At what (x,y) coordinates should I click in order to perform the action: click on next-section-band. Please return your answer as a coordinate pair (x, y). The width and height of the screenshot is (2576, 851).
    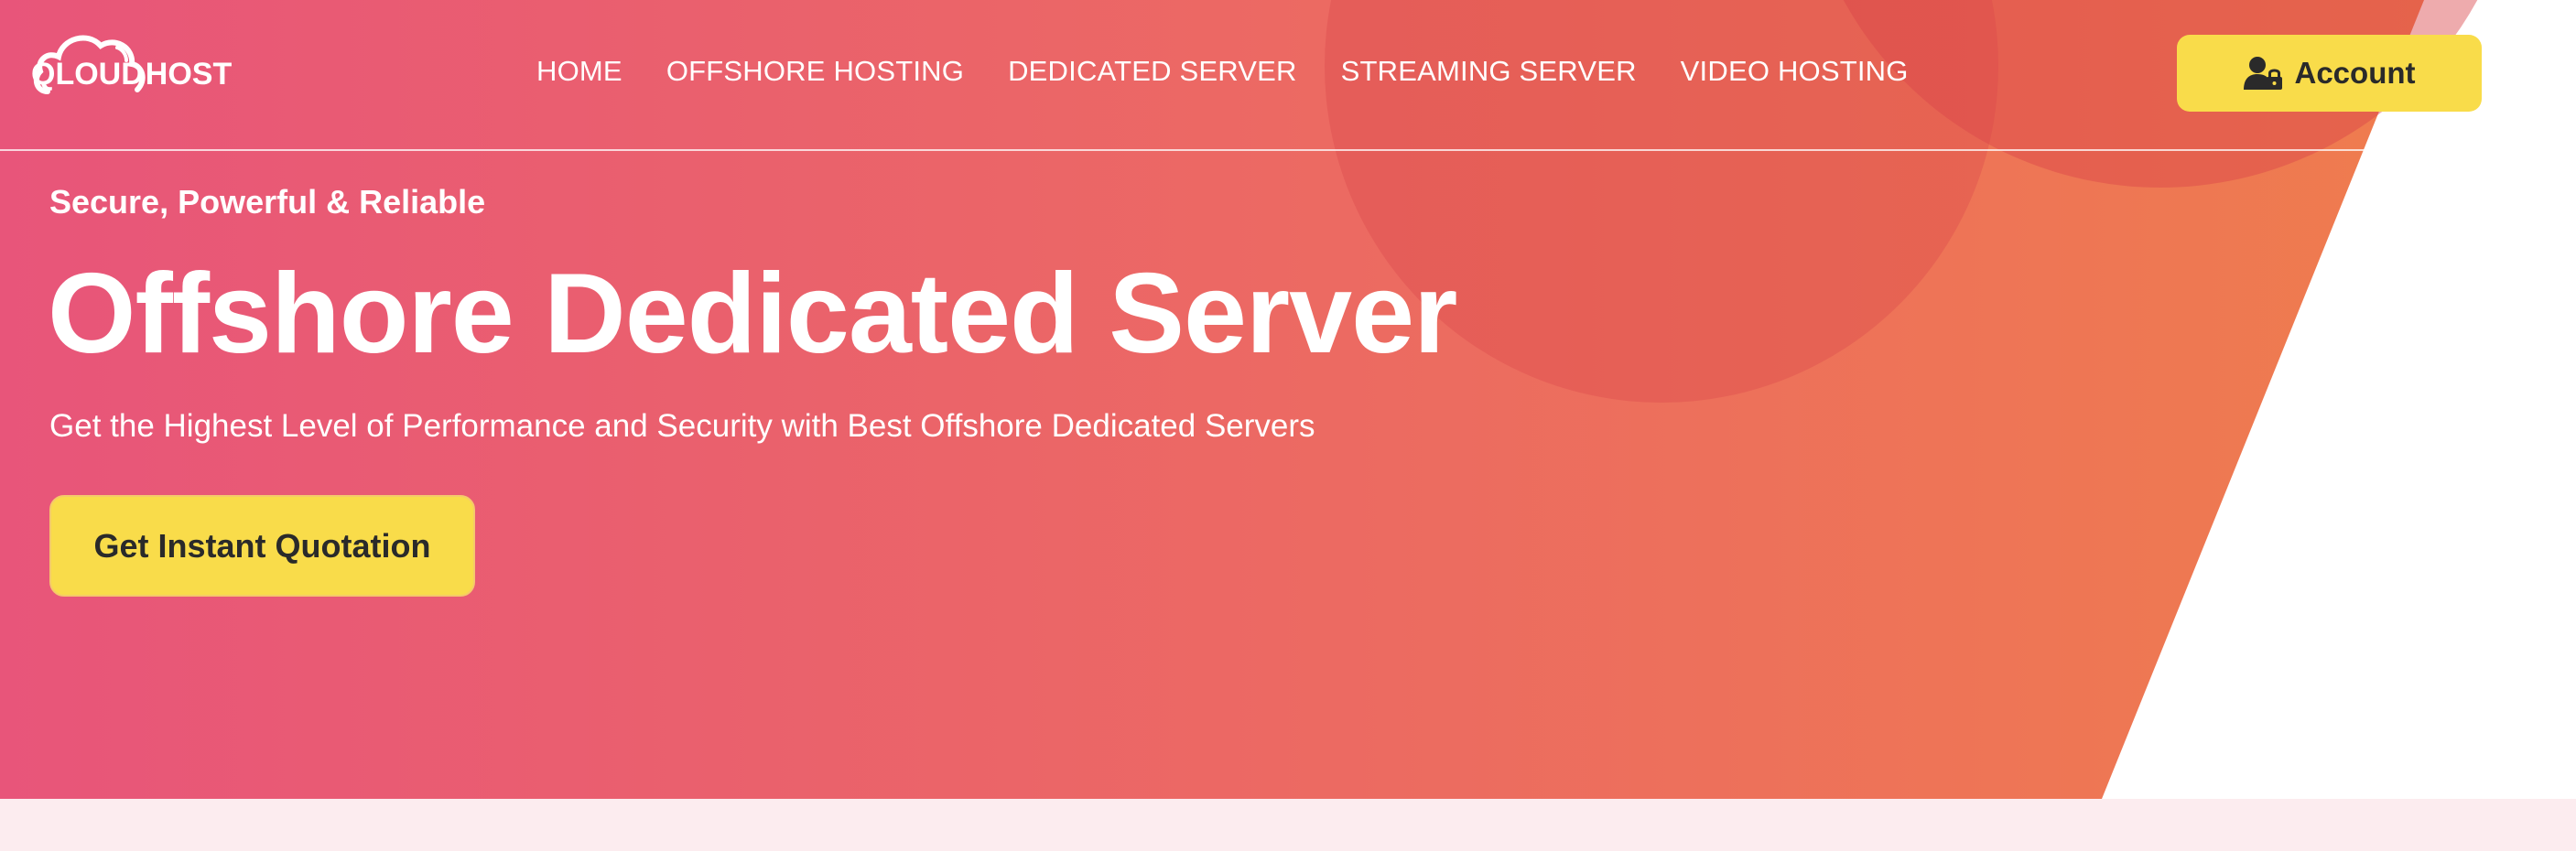
    Looking at the image, I should click on (1288, 825).